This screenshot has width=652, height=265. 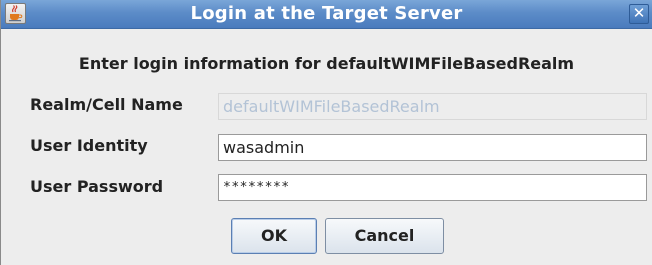 I want to click on user-password-label: User Password, so click(x=97, y=186).